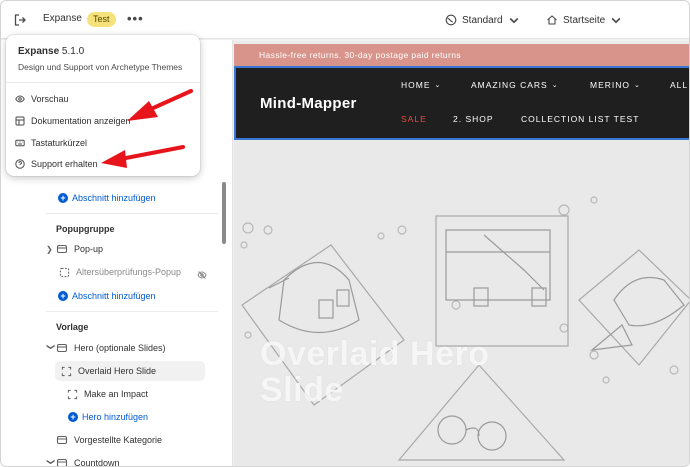  I want to click on sidebar-item-countdown: ❯ Countdown, so click(83, 460).